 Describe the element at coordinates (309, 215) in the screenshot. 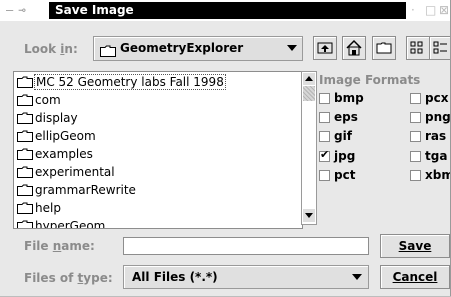

I see `scroll-down-icon` at that location.